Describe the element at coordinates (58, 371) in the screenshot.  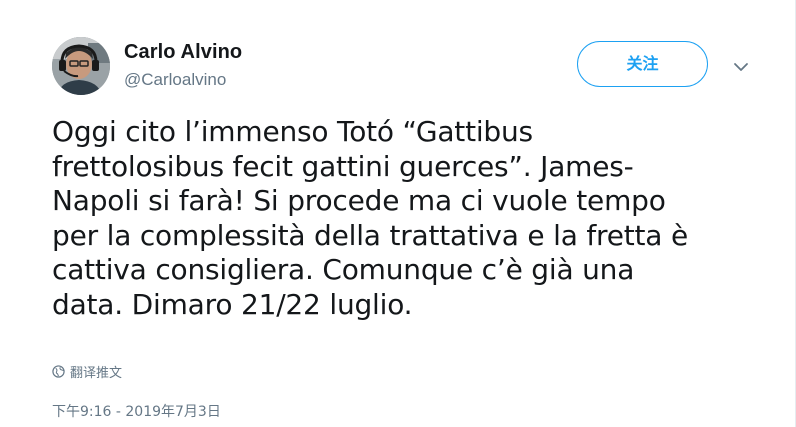
I see `globe-icon` at that location.